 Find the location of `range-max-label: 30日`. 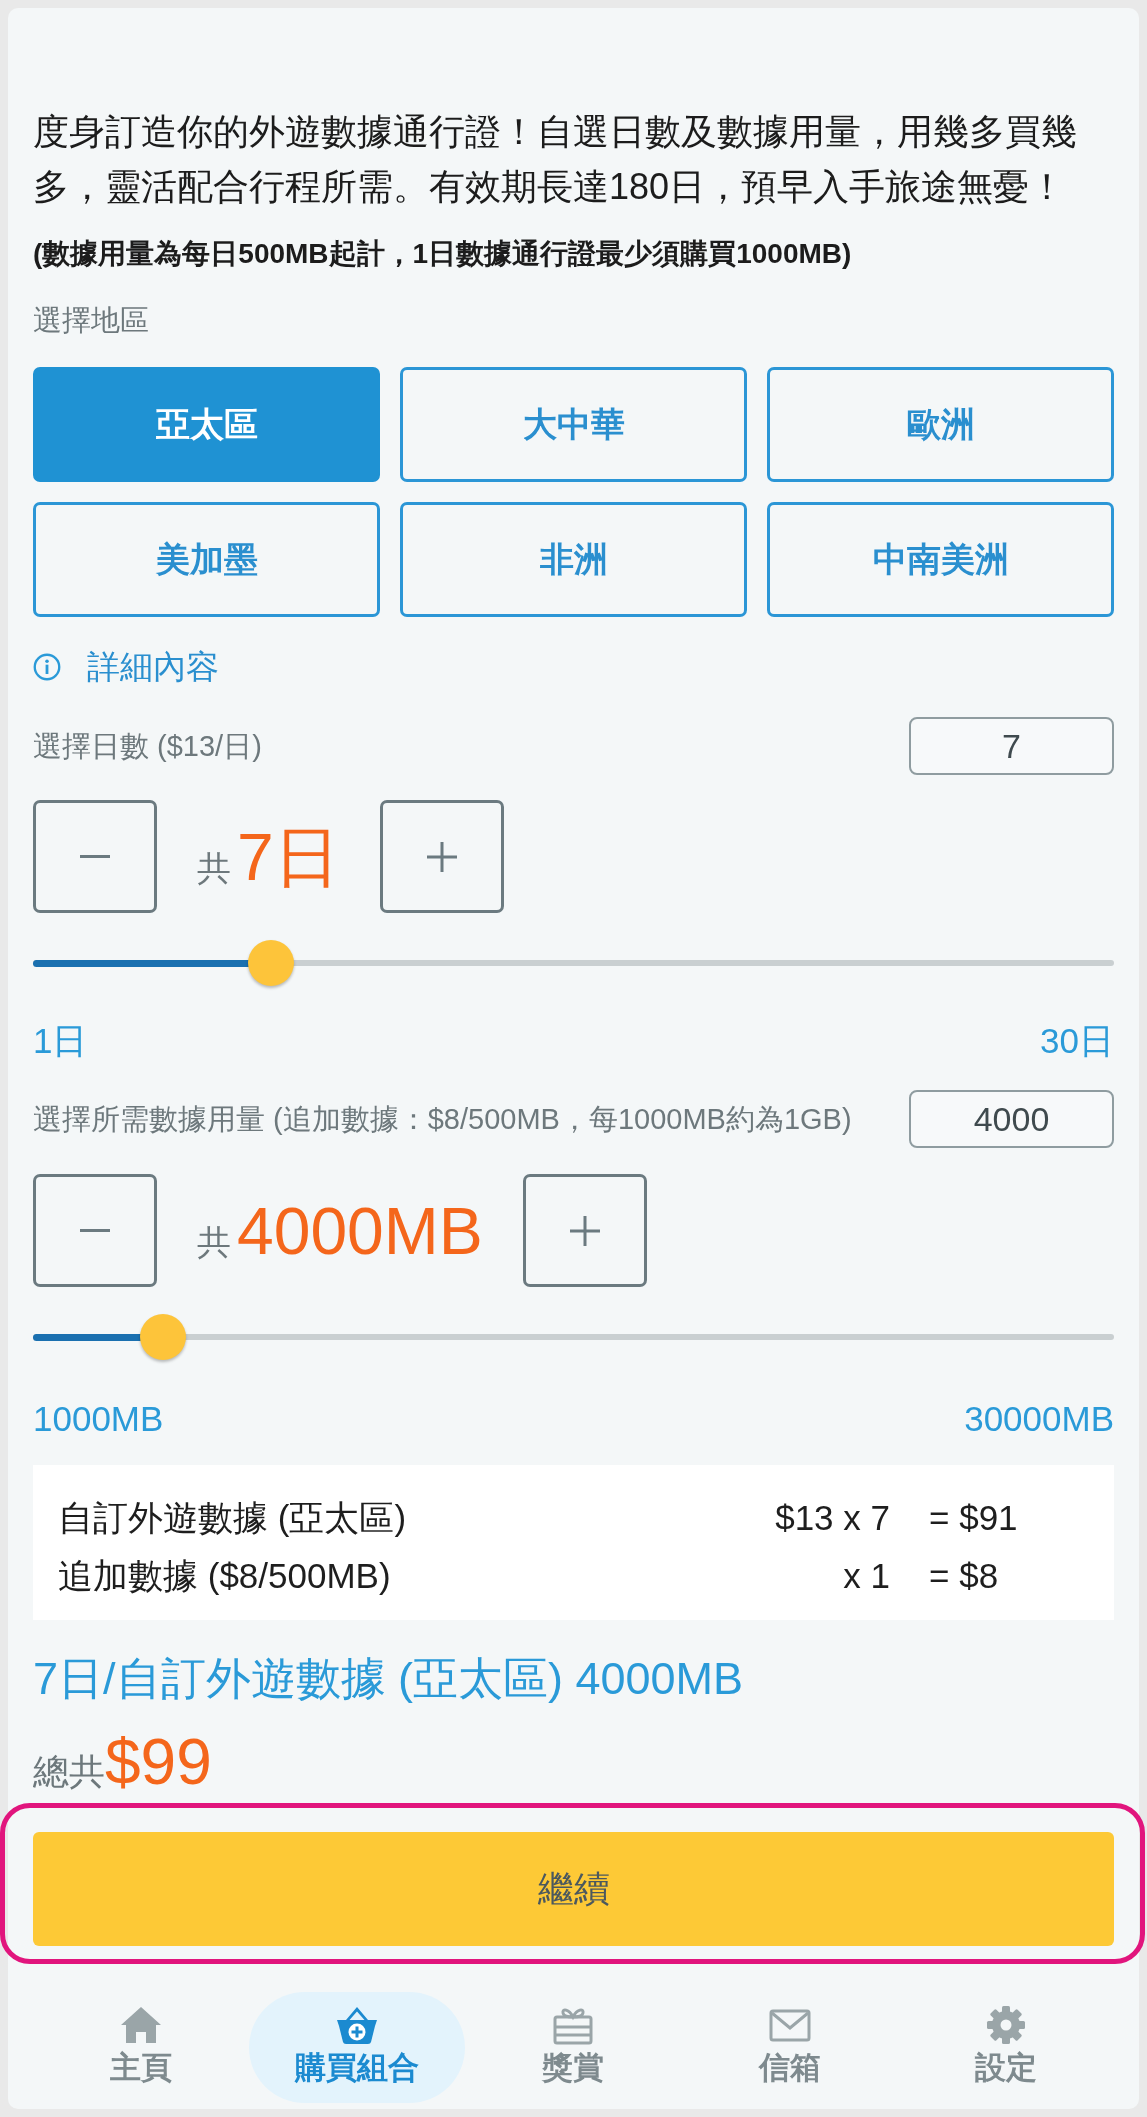

range-max-label: 30日 is located at coordinates (1077, 1041).